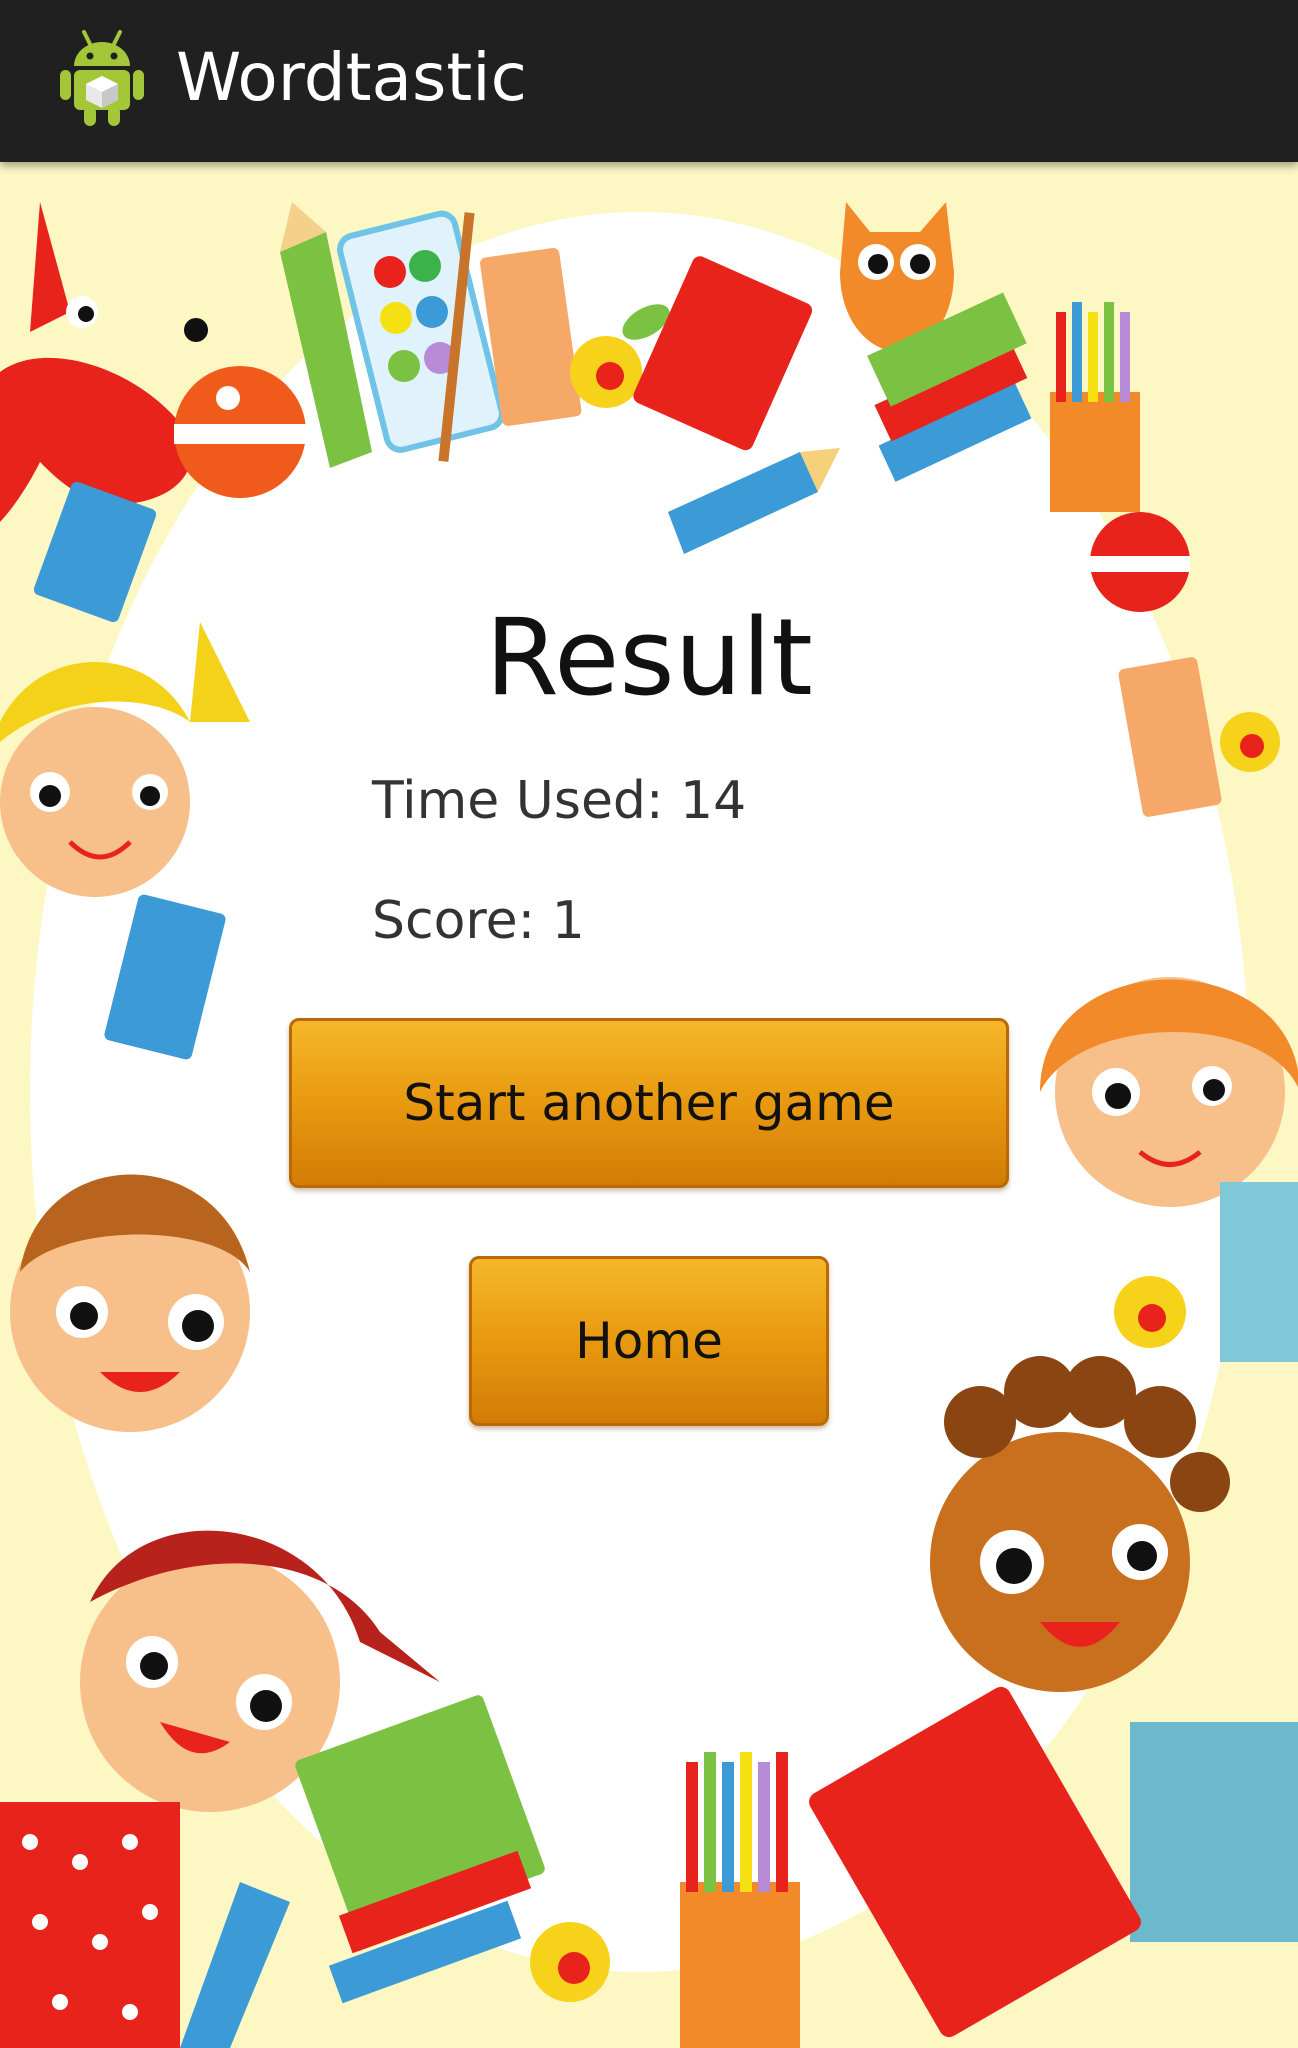  Describe the element at coordinates (649, 81) in the screenshot. I see `action-bar: Wordtastic` at that location.